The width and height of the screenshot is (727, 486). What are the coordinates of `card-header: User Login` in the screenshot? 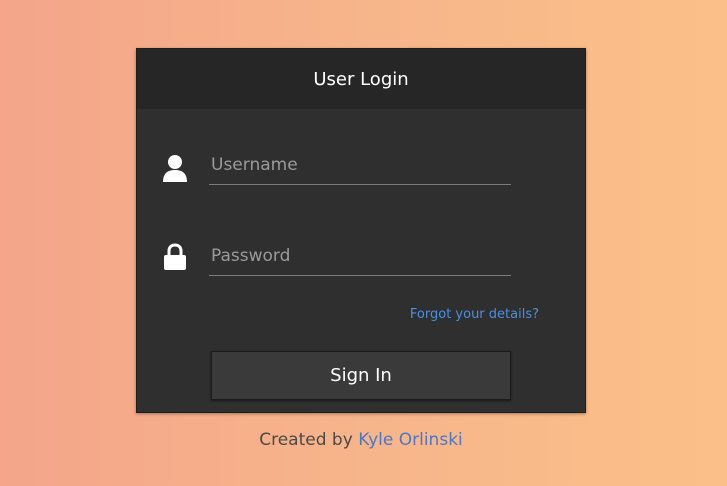 It's located at (361, 79).